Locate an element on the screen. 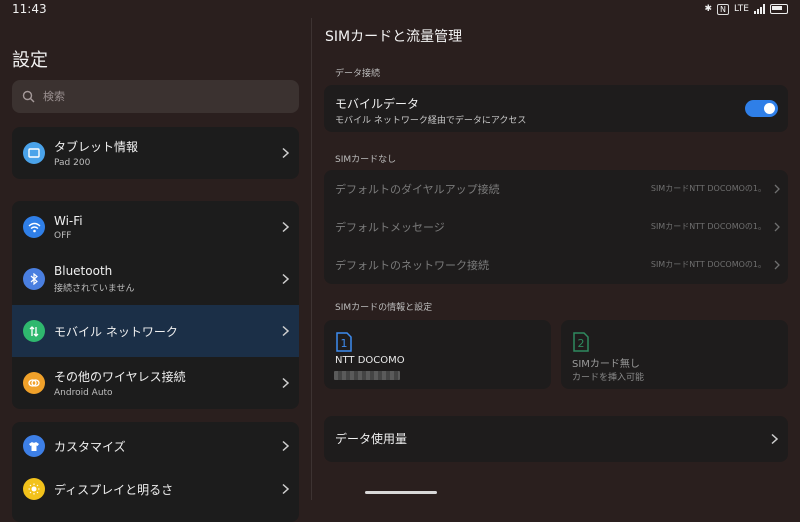 Image resolution: width=800 pixels, height=522 pixels. sim-card-2: 2 SIMカード無し カードを挿入可能 is located at coordinates (674, 354).